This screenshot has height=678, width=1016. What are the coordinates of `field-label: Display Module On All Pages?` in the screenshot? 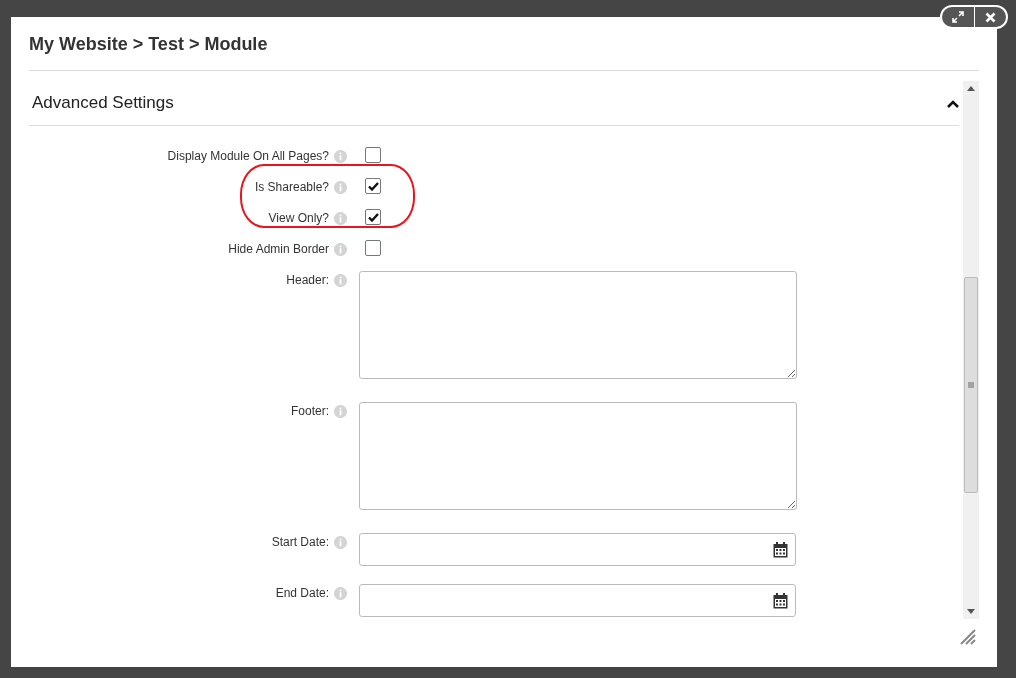 It's located at (247, 155).